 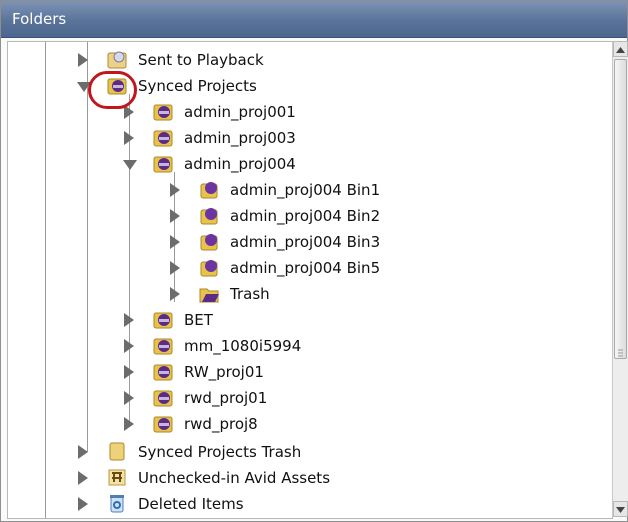 What do you see at coordinates (250, 294) in the screenshot?
I see `tree-item-label: Trash` at bounding box center [250, 294].